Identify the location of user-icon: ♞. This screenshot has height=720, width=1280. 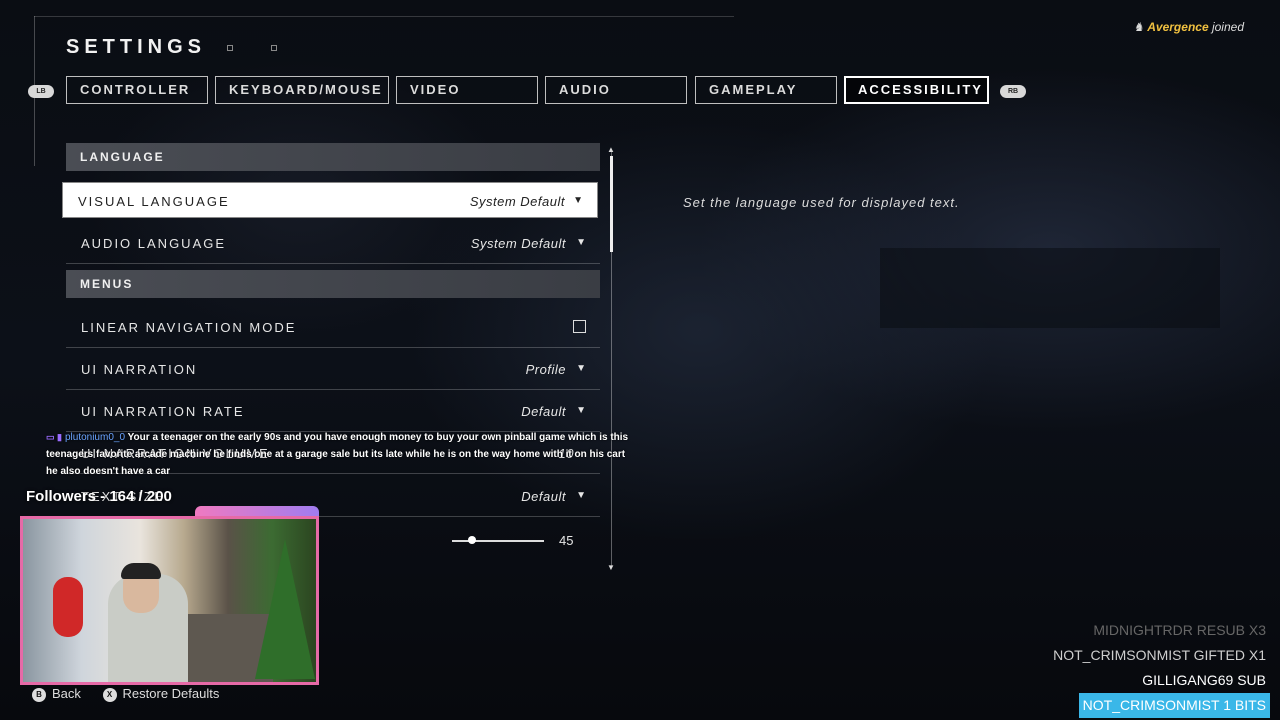
(1138, 27).